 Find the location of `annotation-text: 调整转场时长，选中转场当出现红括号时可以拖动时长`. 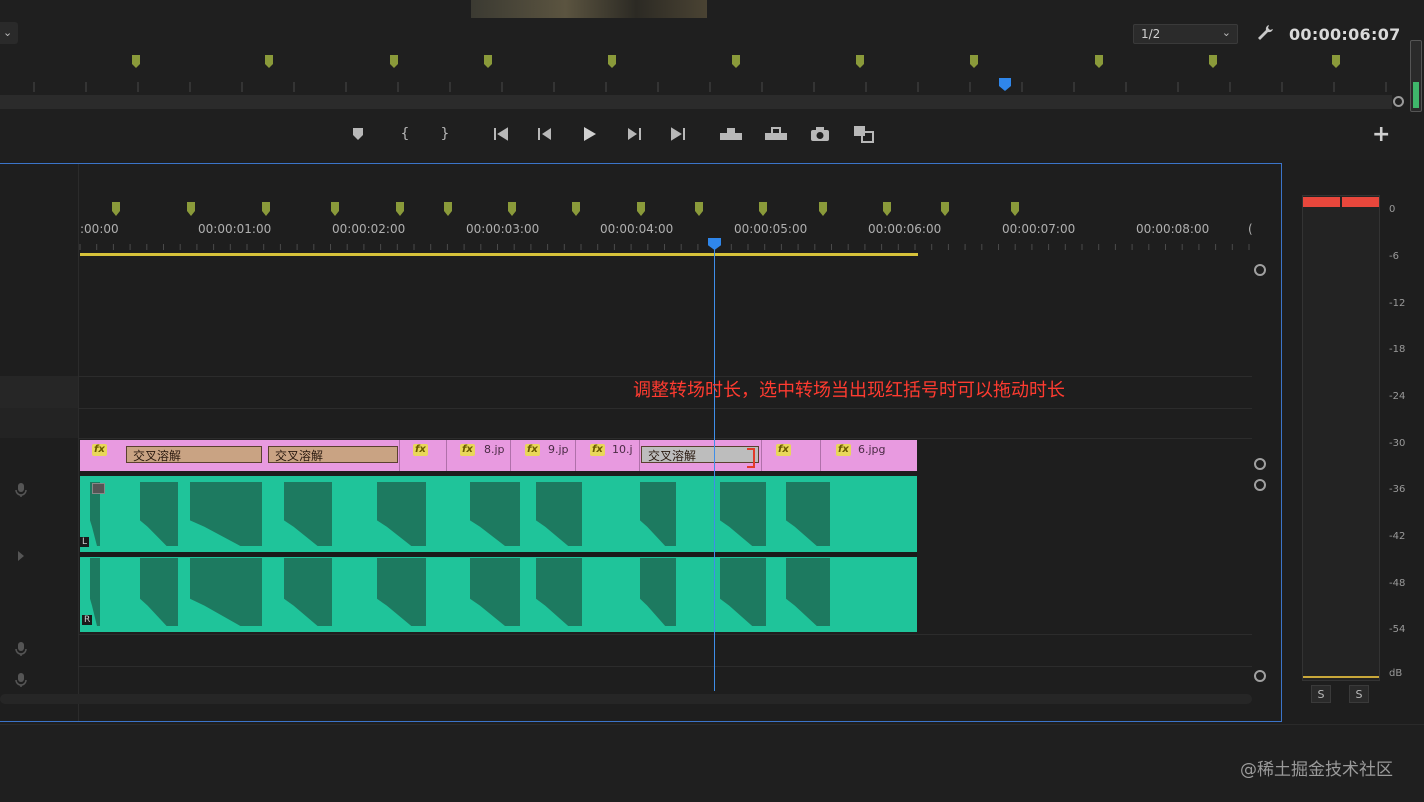

annotation-text: 调整转场时长，选中转场当出现红括号时可以拖动时长 is located at coordinates (849, 390).